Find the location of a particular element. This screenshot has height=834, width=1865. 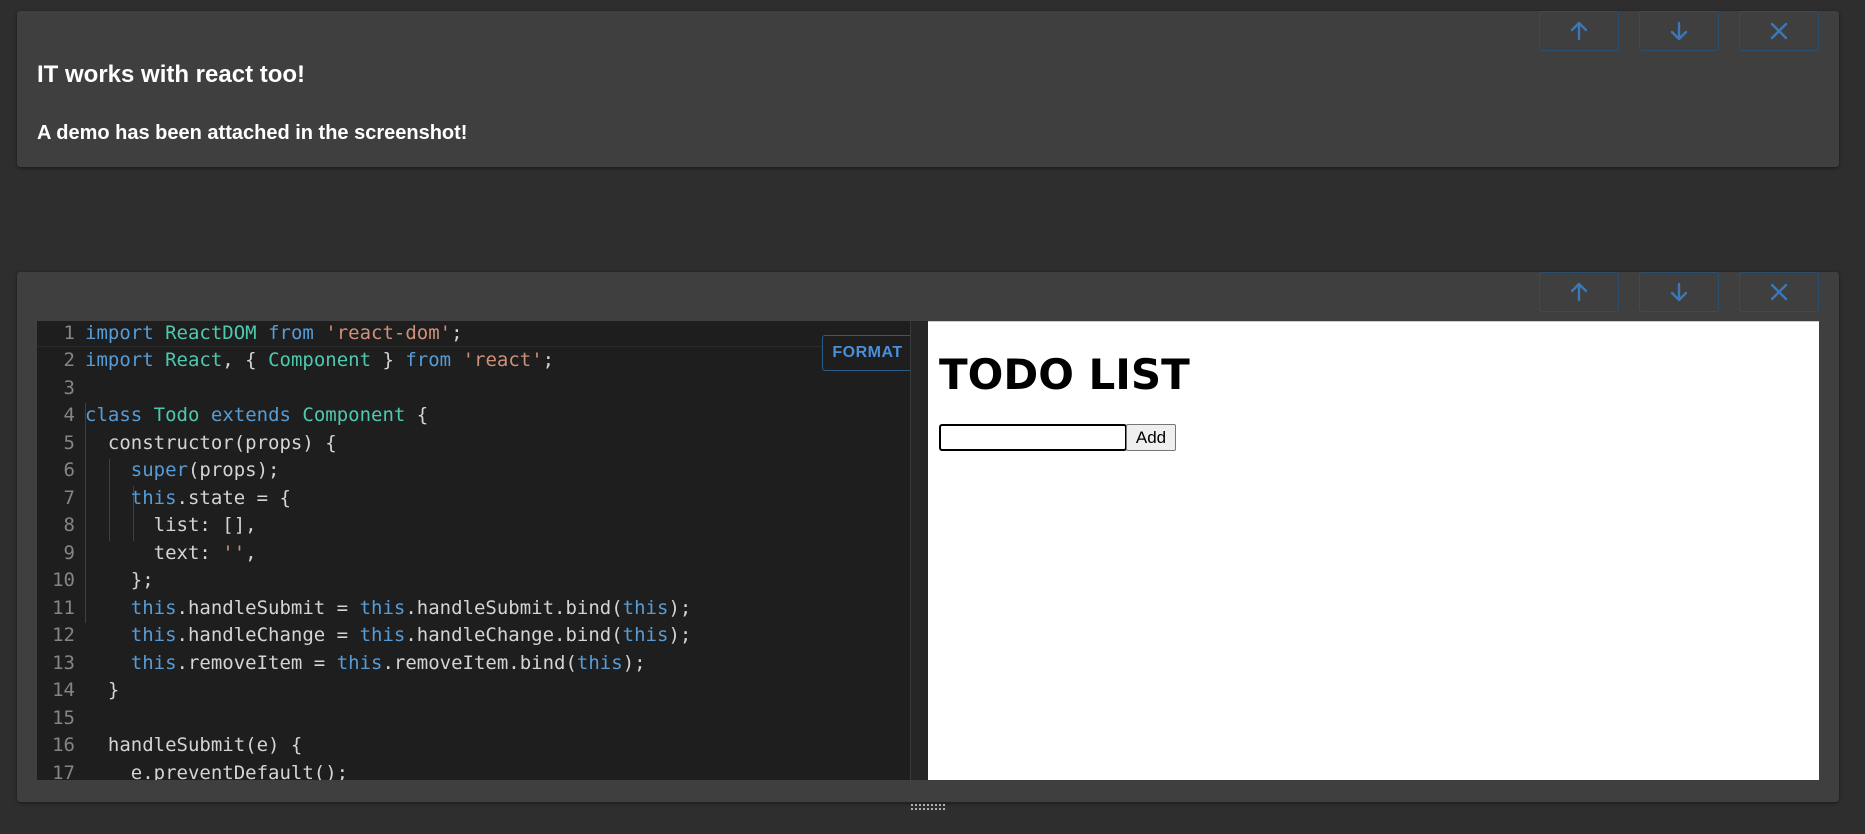

code-line: 8 list: [], is located at coordinates (474, 526).